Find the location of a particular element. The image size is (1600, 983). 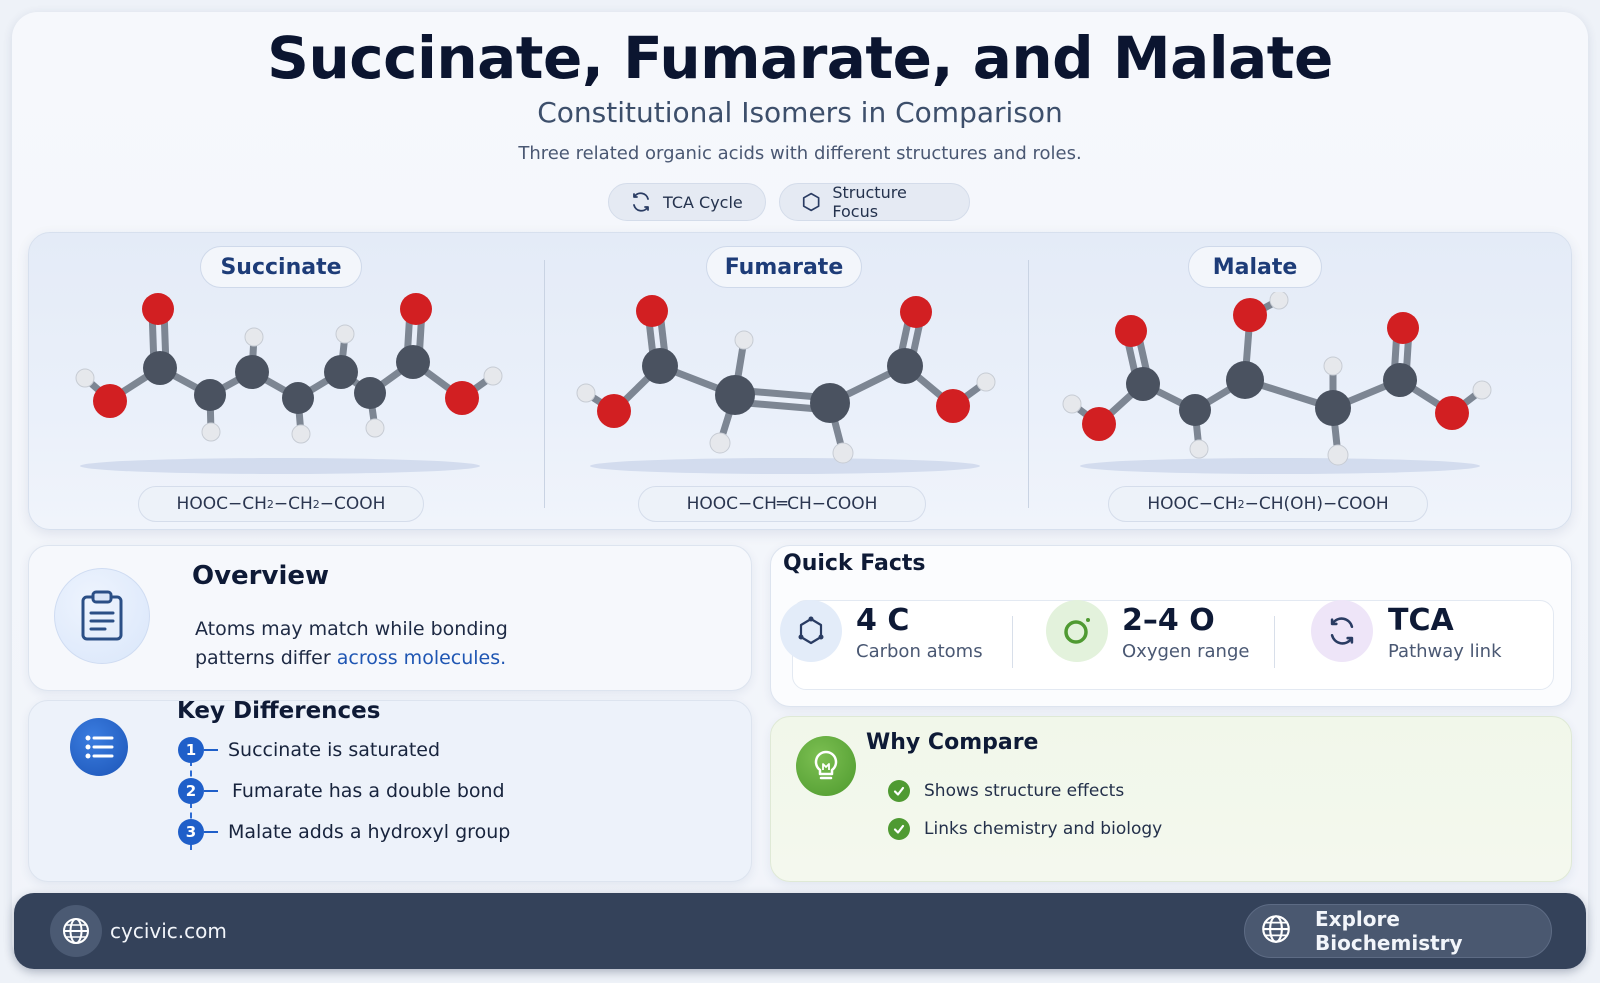

chip-structure-focus: Structure Focus is located at coordinates (874, 202).